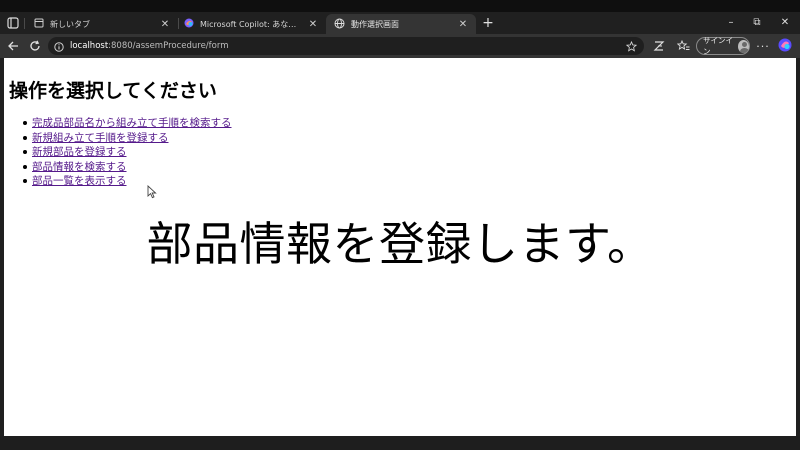 Image resolution: width=800 pixels, height=450 pixels. I want to click on link-search-assembly-procedure: 完成品部品名から組み立て手順を検索する, so click(132, 123).